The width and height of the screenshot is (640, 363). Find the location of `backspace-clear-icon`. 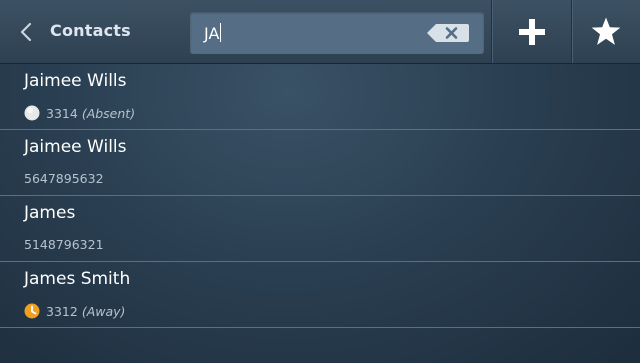

backspace-clear-icon is located at coordinates (448, 33).